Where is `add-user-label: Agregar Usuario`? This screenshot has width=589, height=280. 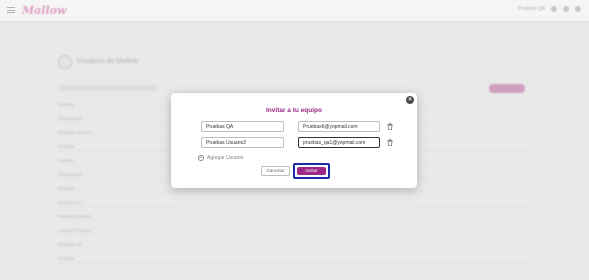 add-user-label: Agregar Usuario is located at coordinates (225, 158).